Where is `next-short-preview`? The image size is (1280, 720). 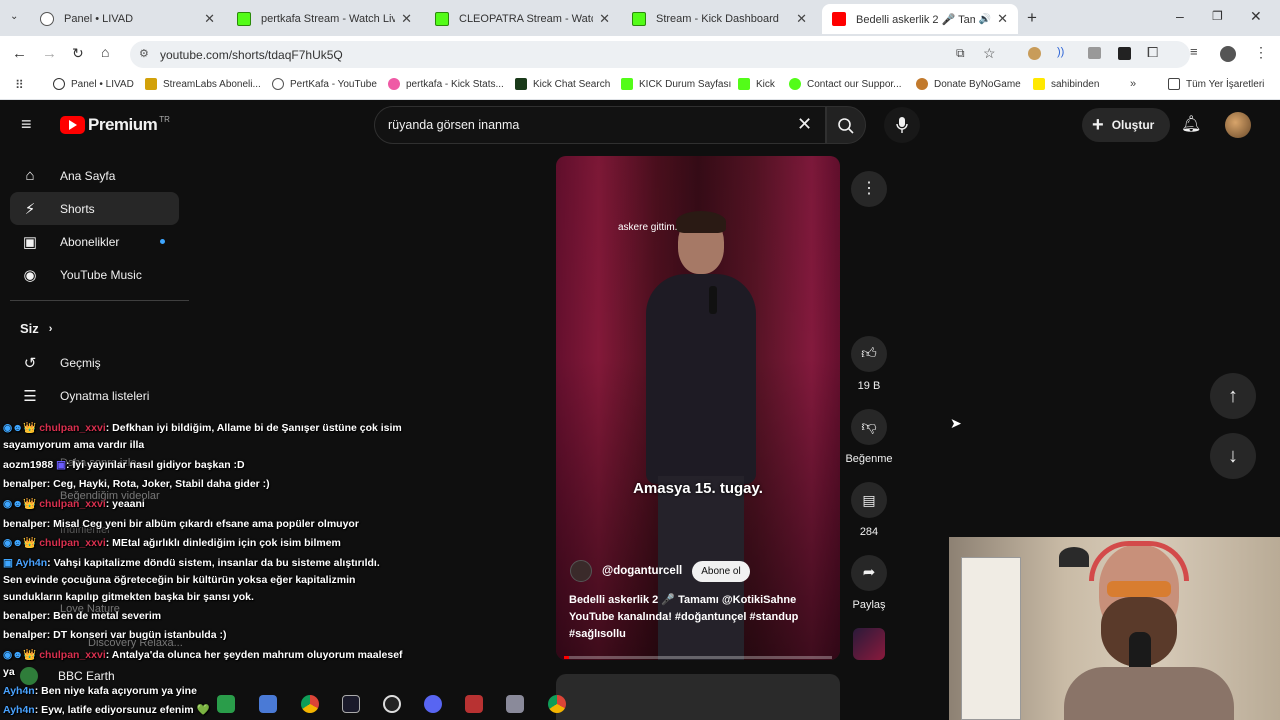 next-short-preview is located at coordinates (698, 697).